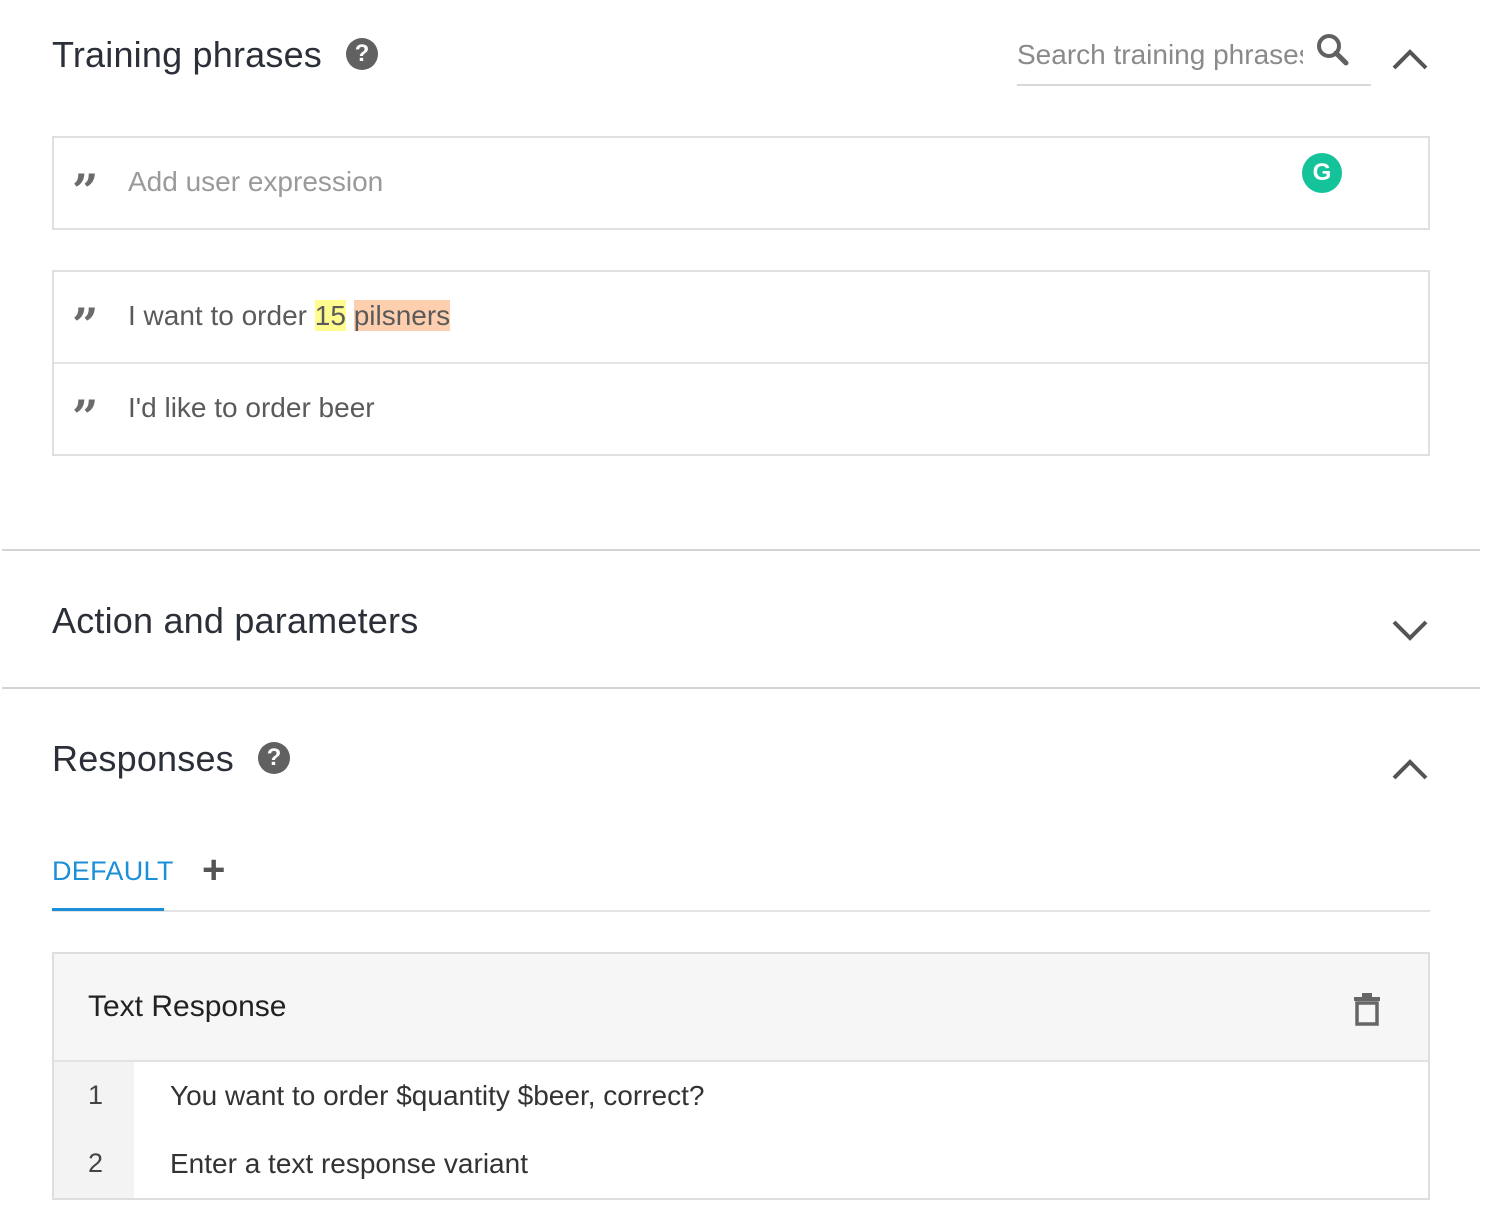 The image size is (1508, 1214). I want to click on add-user-expression-box: ” Add user expression, so click(741, 183).